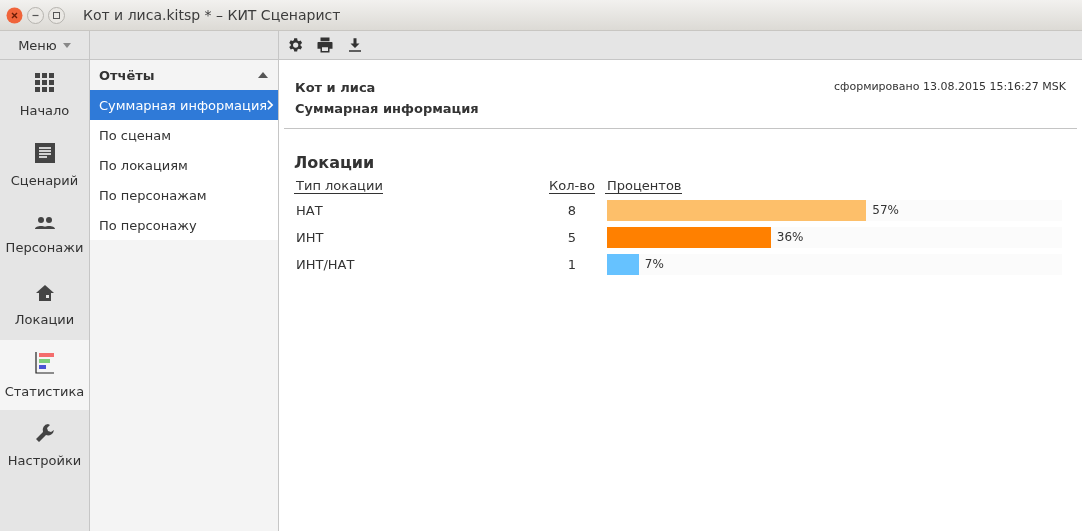 Image resolution: width=1082 pixels, height=531 pixels. I want to click on window-title: Кот и лиса.kitsp * – КИТ Сценарист, so click(212, 15).